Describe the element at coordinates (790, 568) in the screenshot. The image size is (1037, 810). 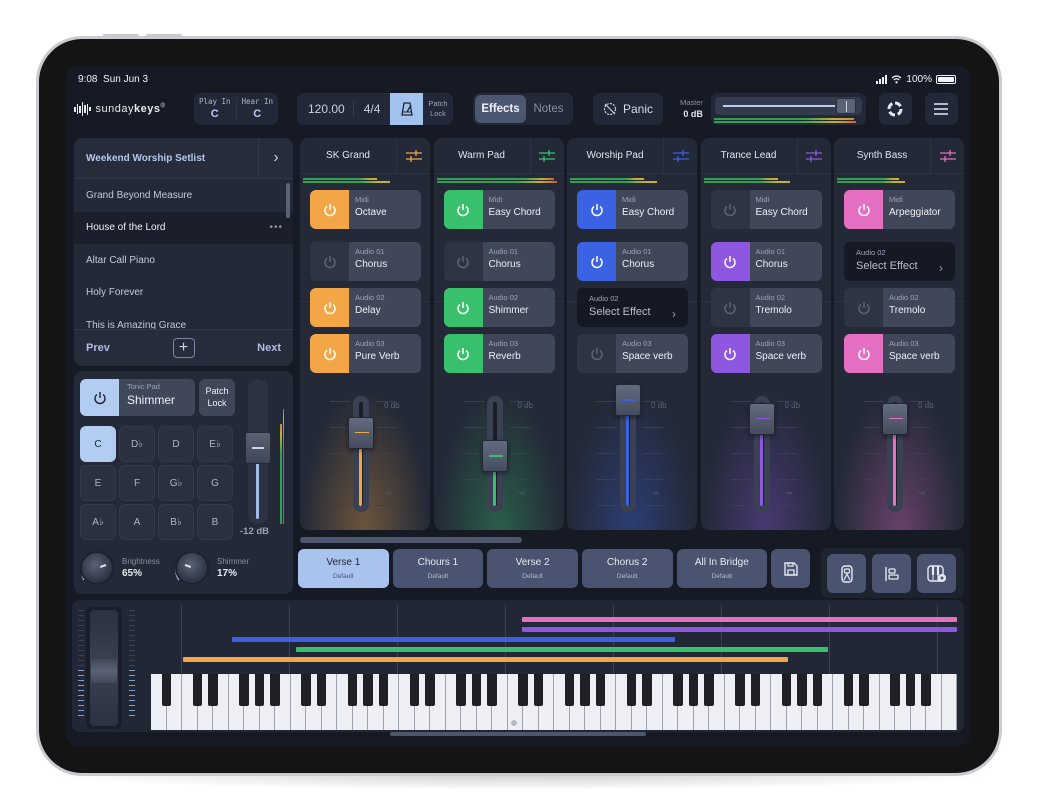
I see `save-scene-button` at that location.